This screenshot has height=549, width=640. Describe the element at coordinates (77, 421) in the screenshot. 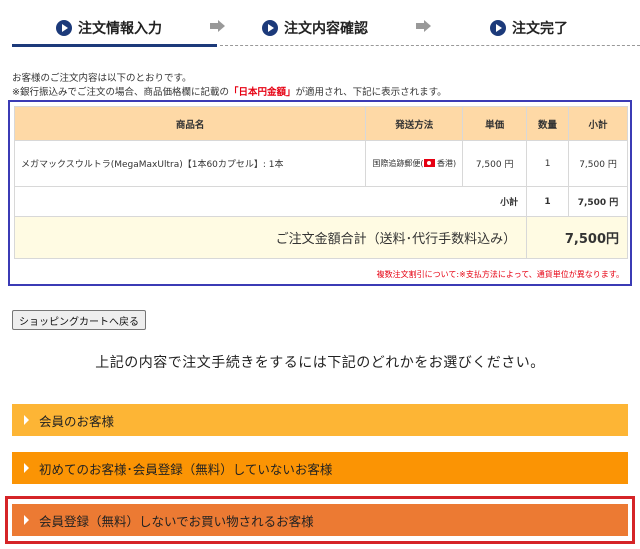

I see `option-label: 会員のお客様` at that location.